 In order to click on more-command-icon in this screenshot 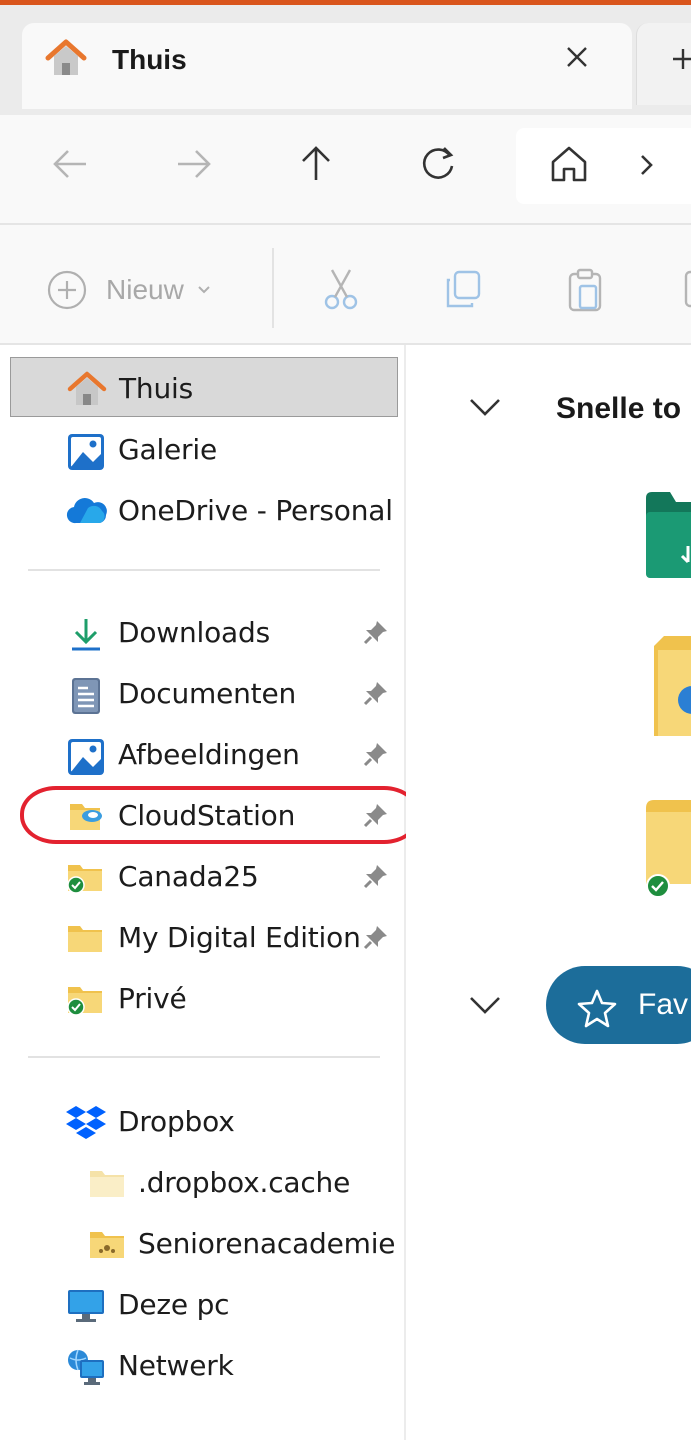, I will do `click(687, 291)`.